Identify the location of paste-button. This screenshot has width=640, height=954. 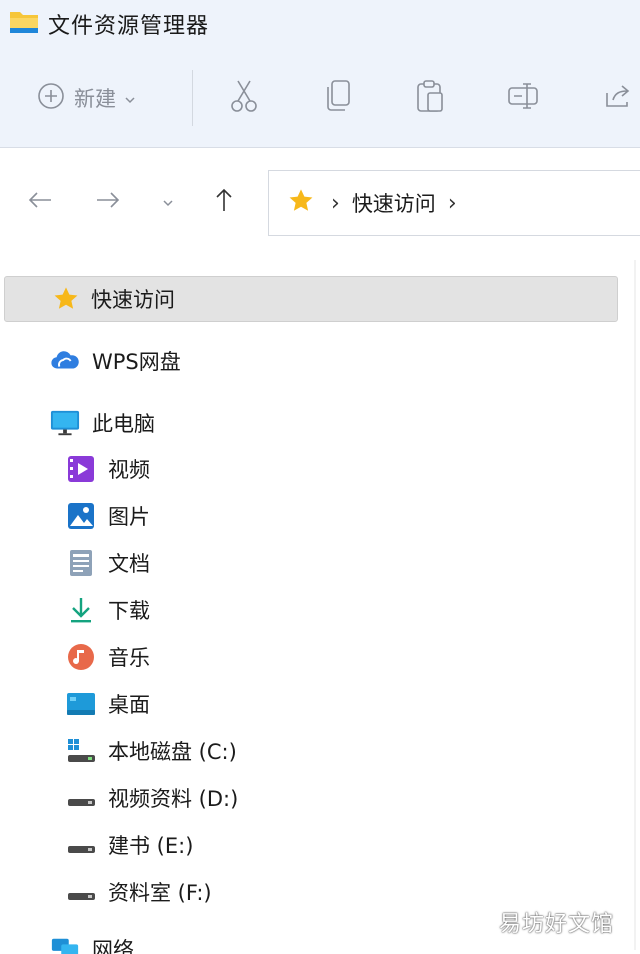
(430, 98).